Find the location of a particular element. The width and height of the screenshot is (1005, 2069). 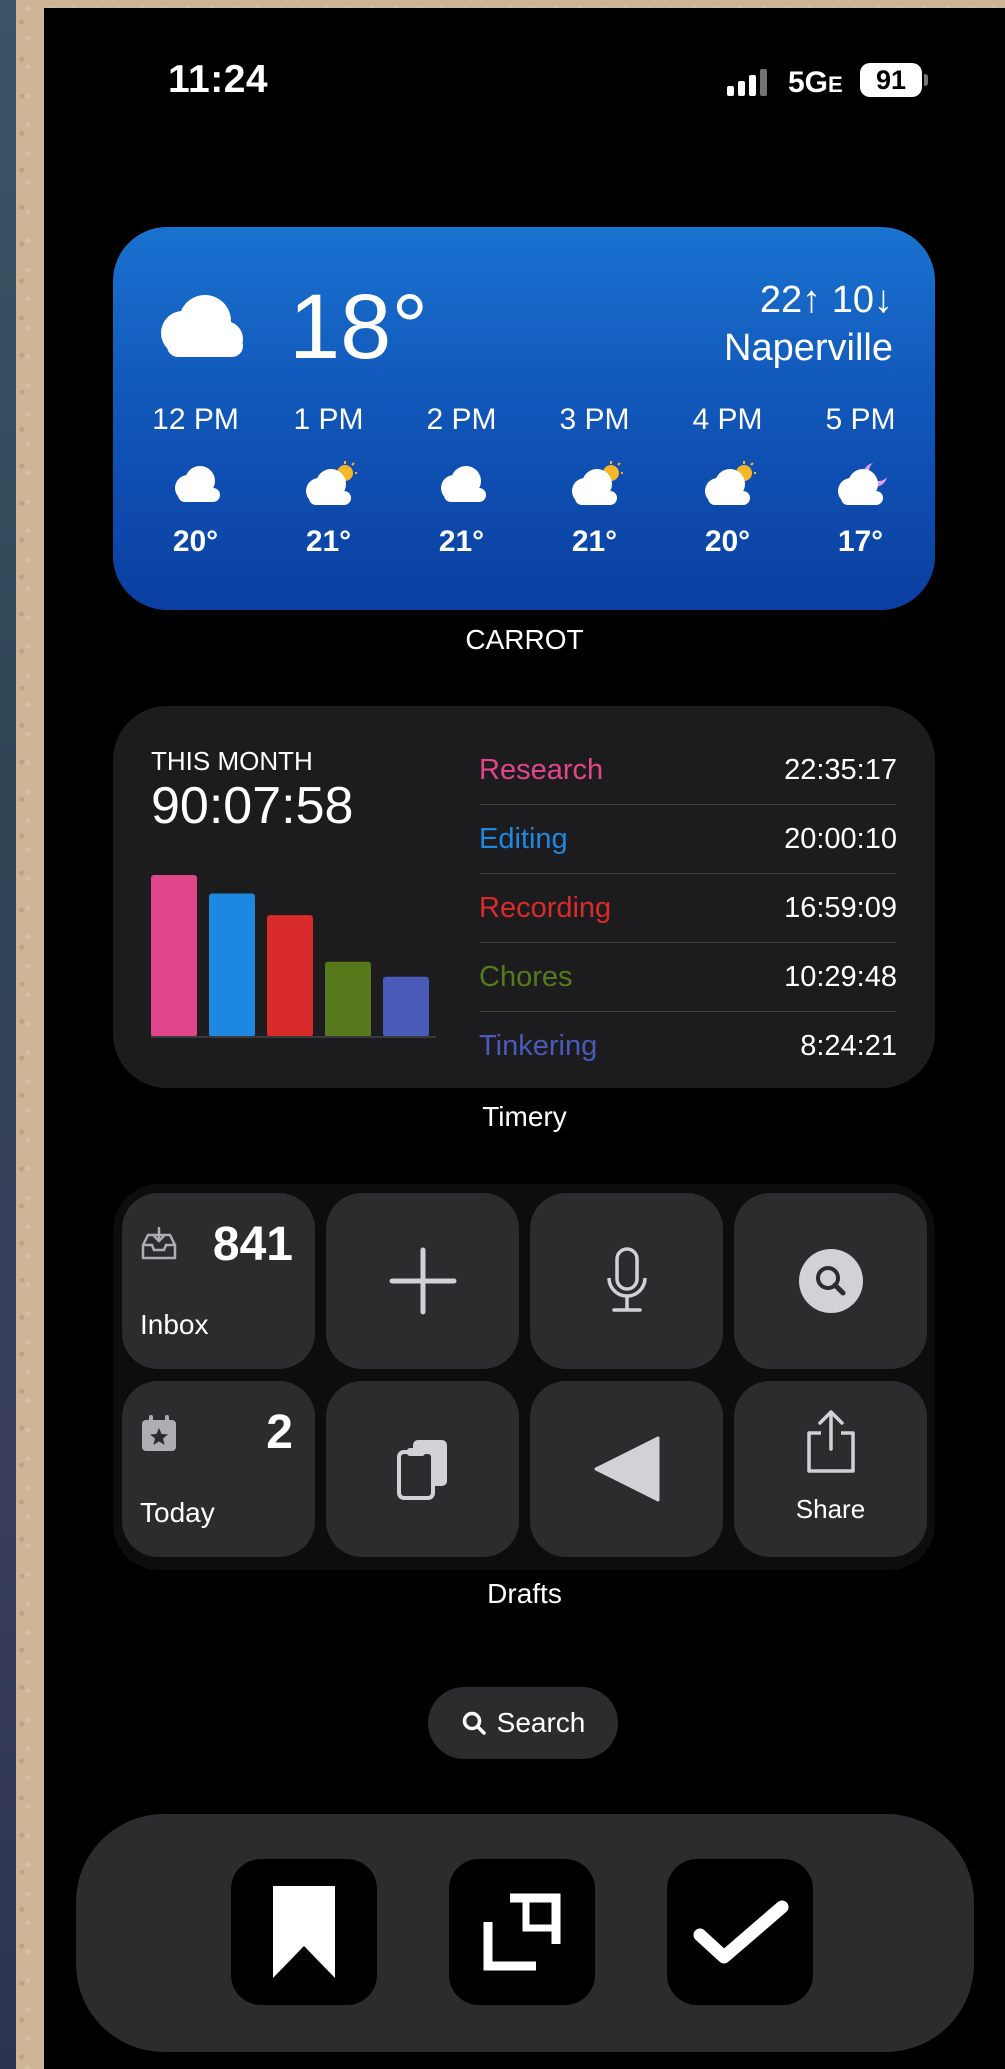

hour-label: 5 PM is located at coordinates (860, 419).